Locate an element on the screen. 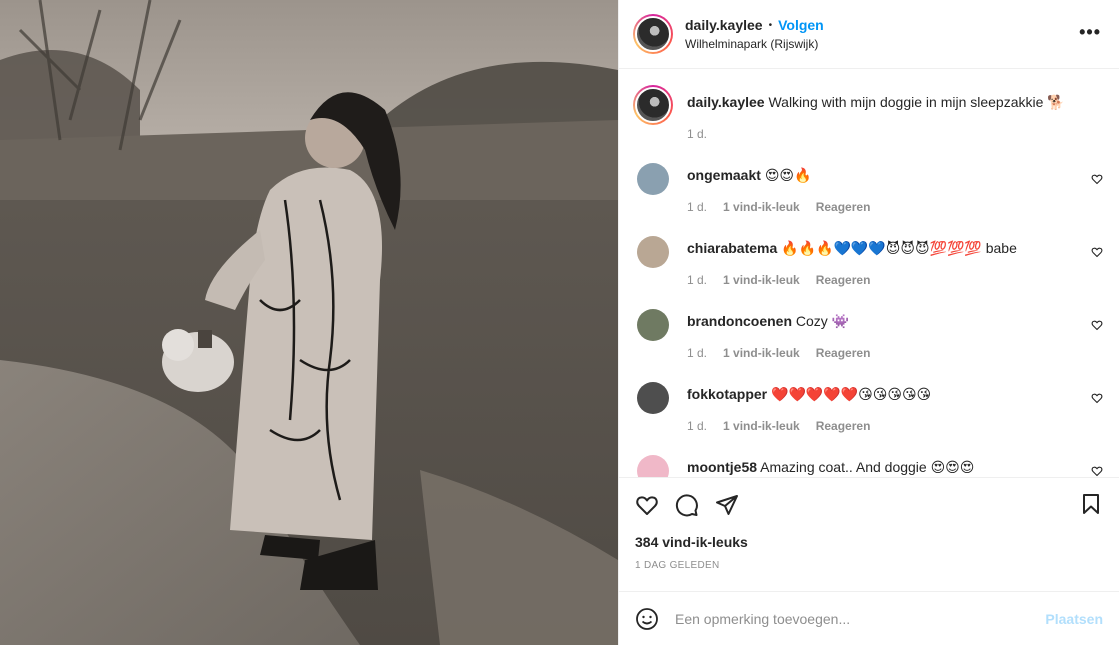 This screenshot has height=645, width=1119. comment-text: moontje58 Amazing coat.. And doggie 😍😍😍 is located at coordinates (830, 467).